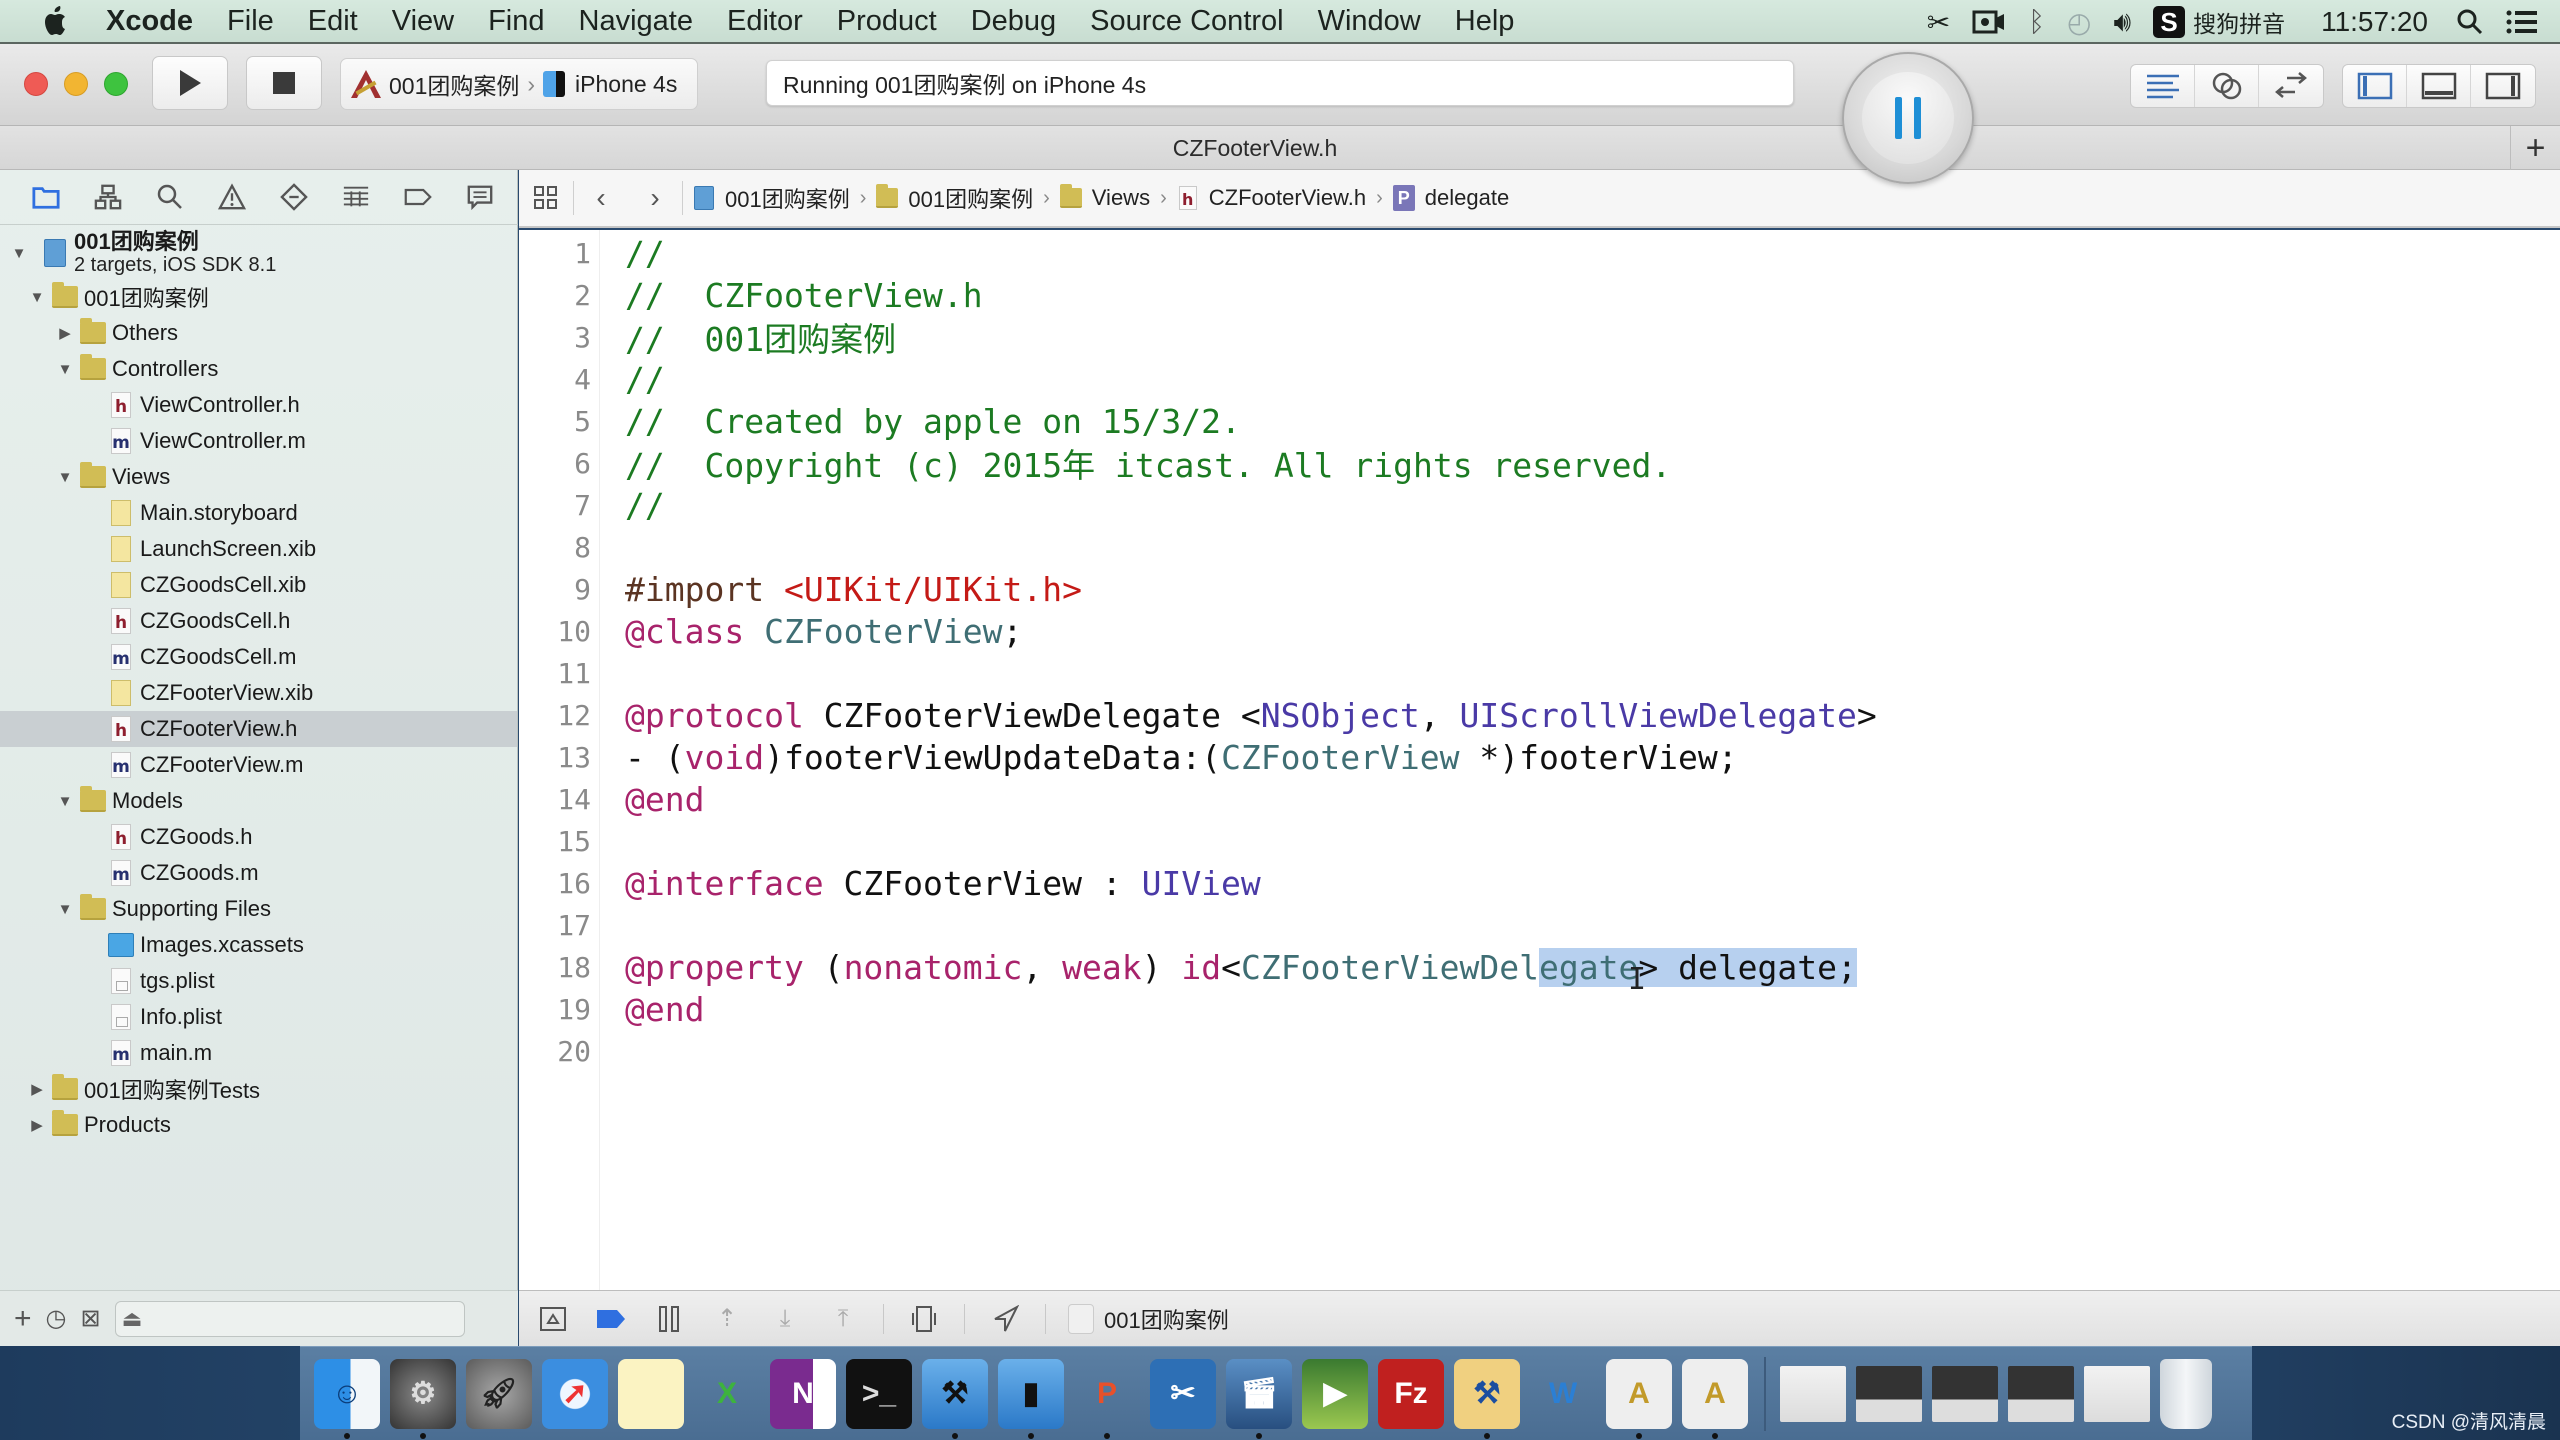 Image resolution: width=2560 pixels, height=1440 pixels. What do you see at coordinates (258, 837) in the screenshot?
I see `tree-file-row: h CZGoods.h` at bounding box center [258, 837].